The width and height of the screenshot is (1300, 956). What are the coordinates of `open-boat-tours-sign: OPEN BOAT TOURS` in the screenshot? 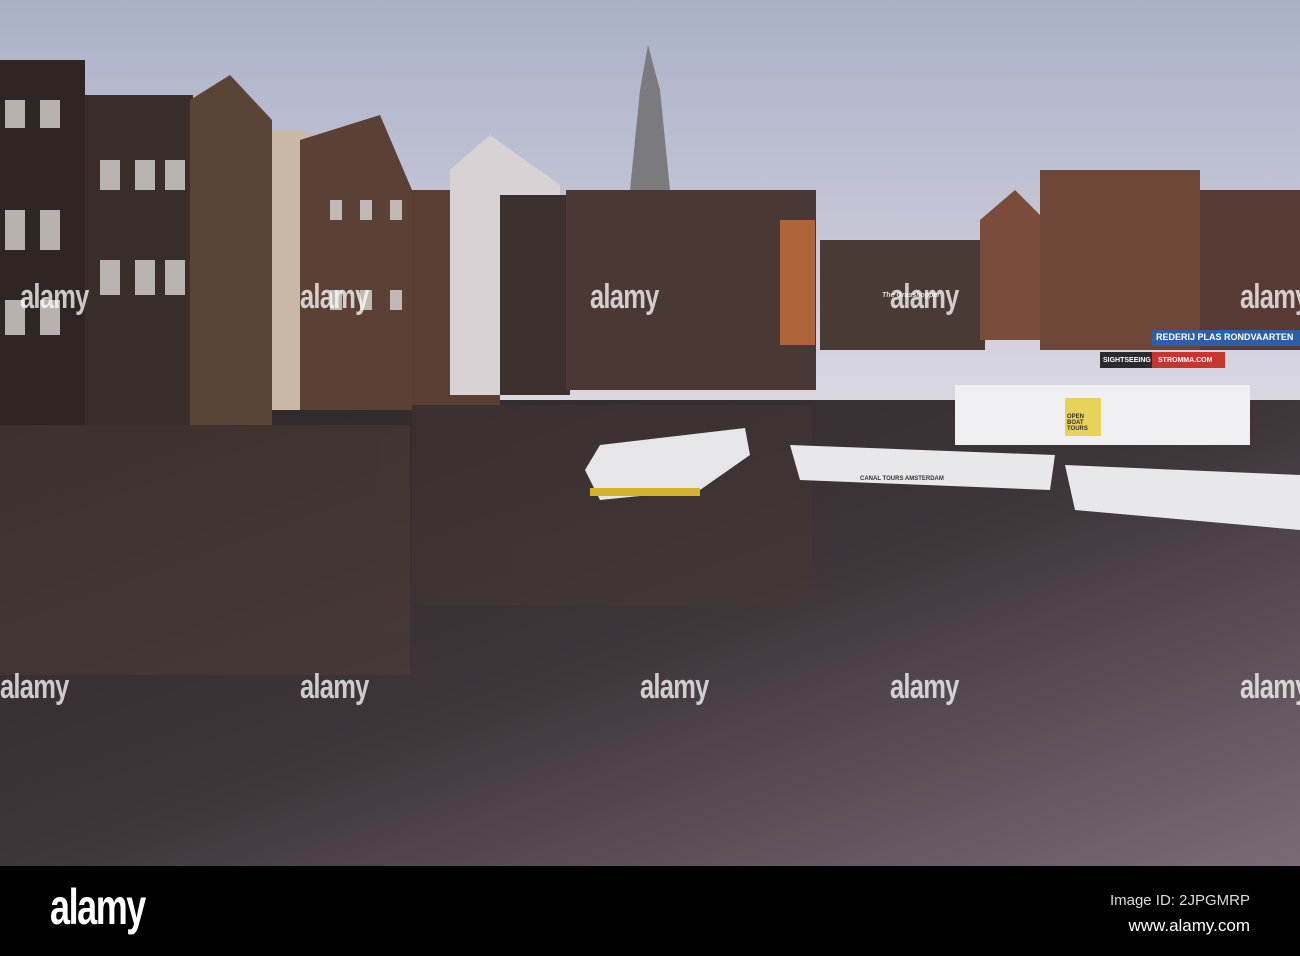 It's located at (1077, 423).